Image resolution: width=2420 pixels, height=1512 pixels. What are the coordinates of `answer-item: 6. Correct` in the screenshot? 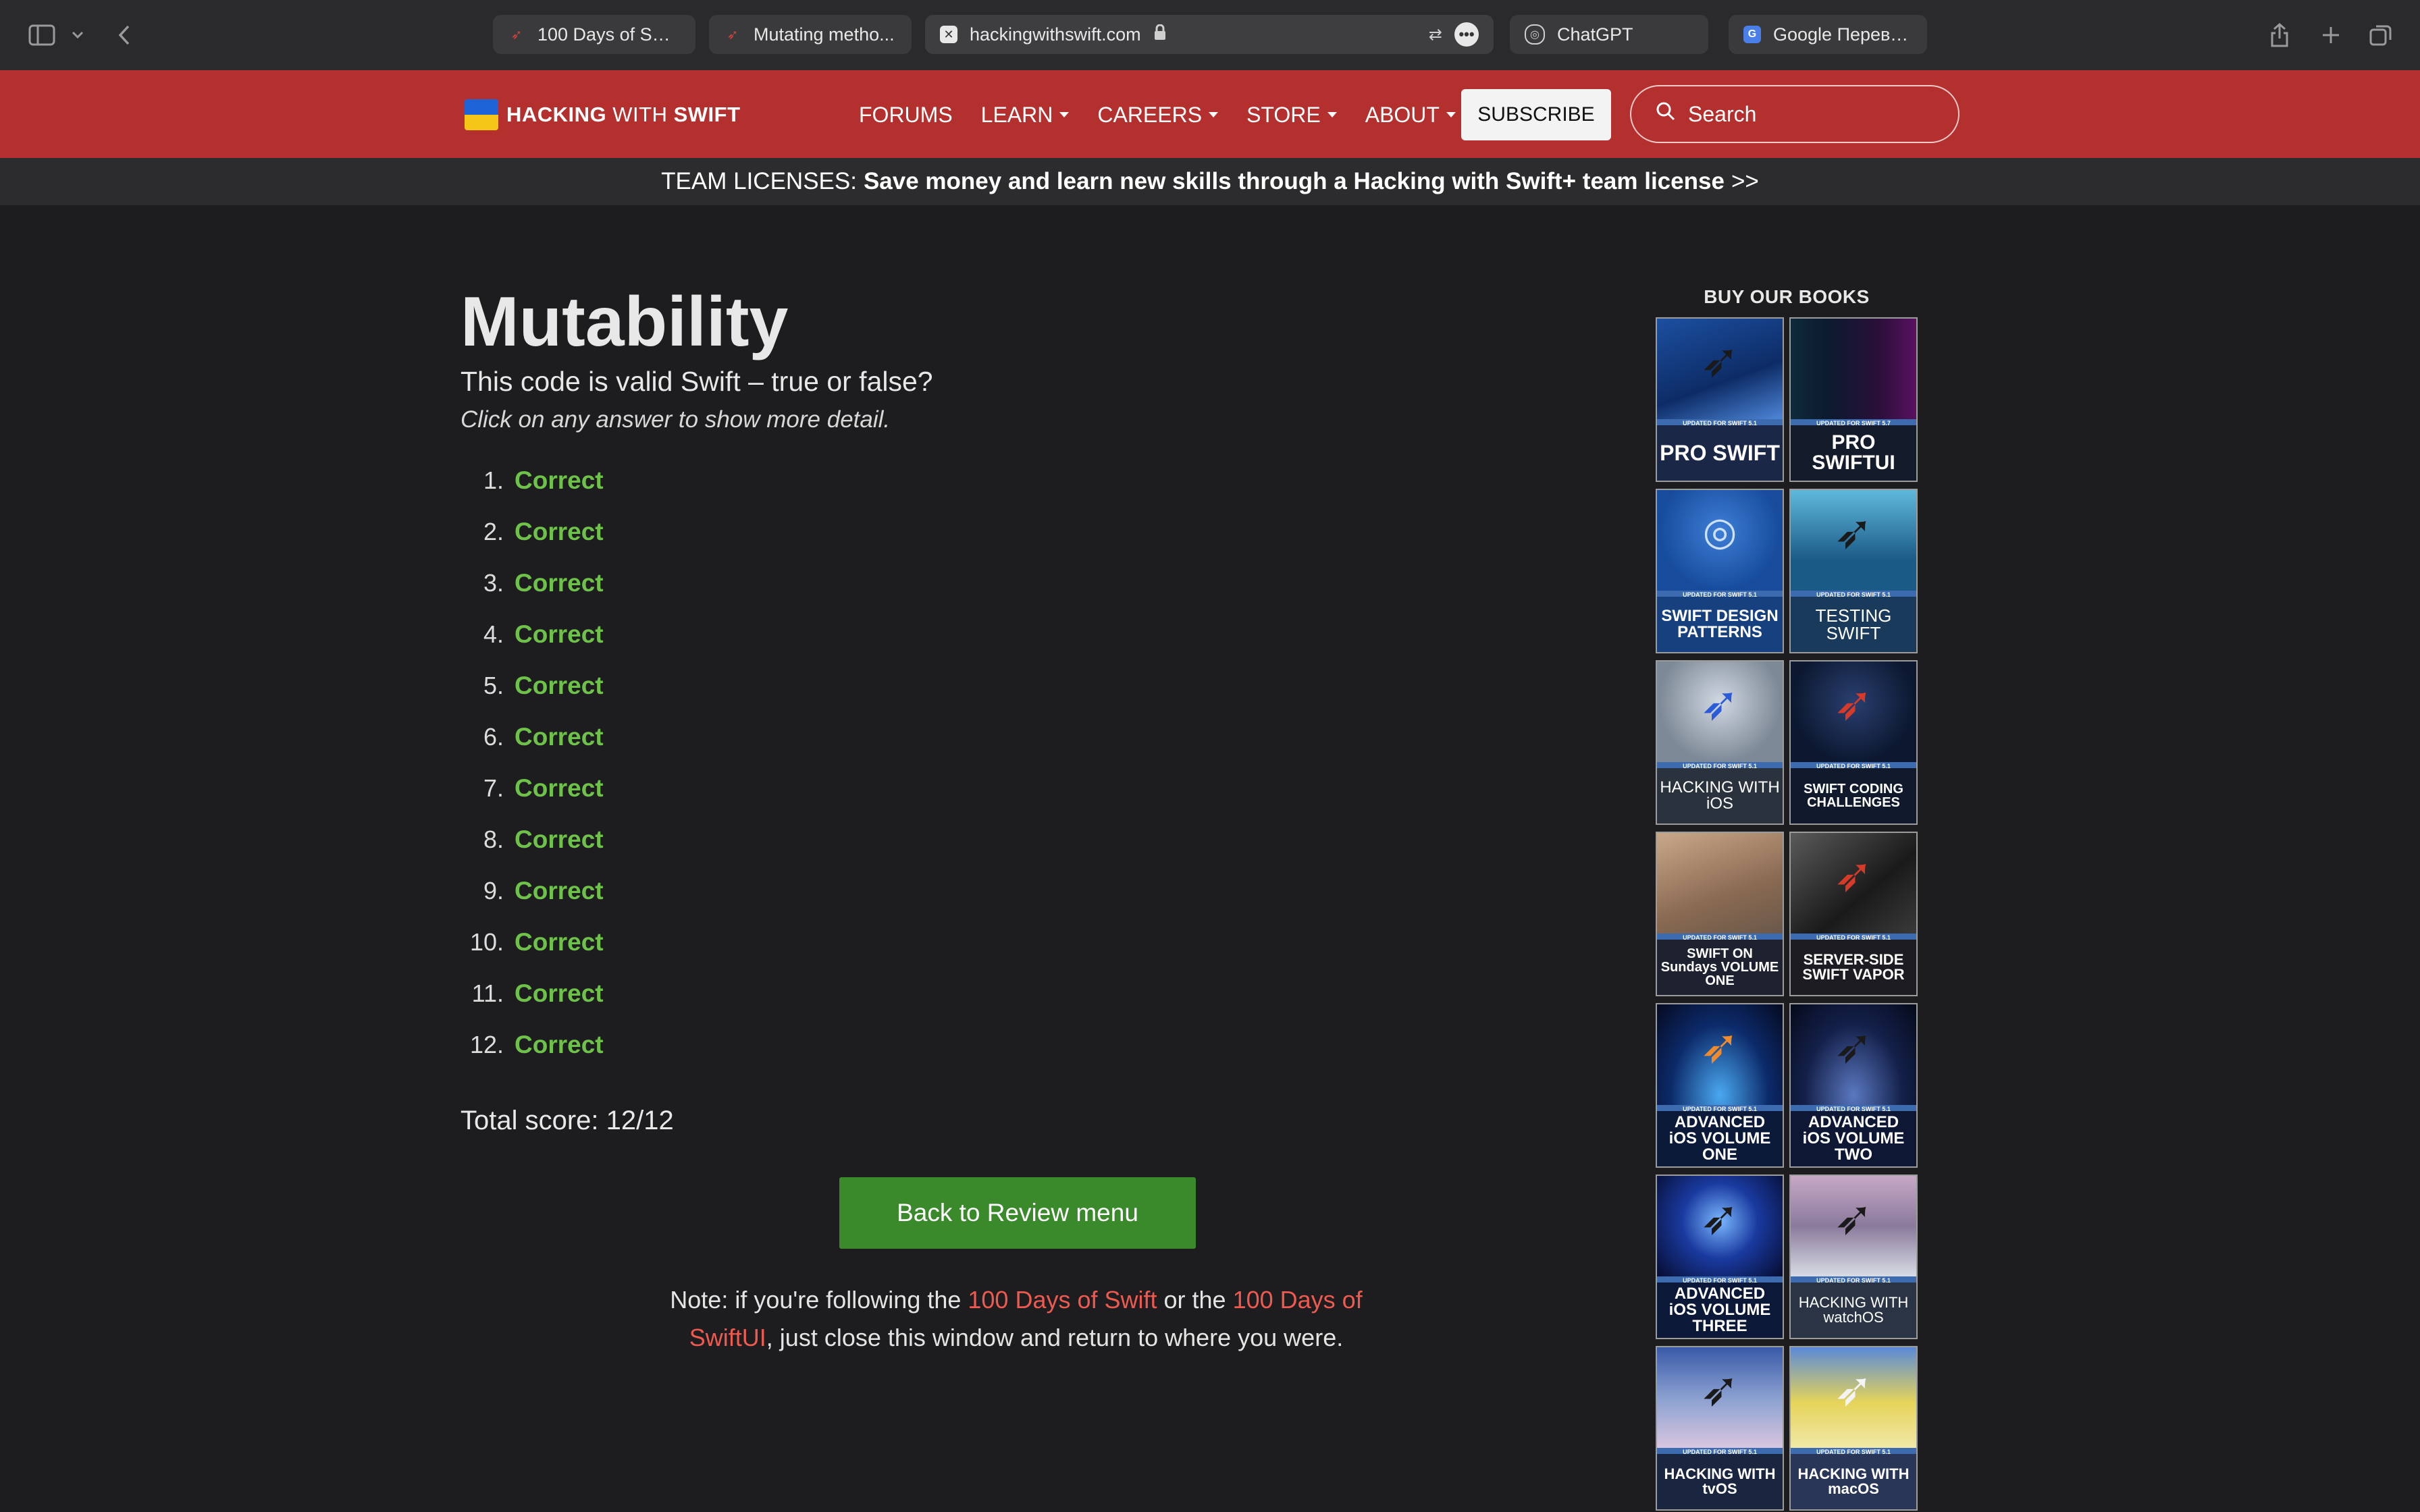 It's located at (532, 737).